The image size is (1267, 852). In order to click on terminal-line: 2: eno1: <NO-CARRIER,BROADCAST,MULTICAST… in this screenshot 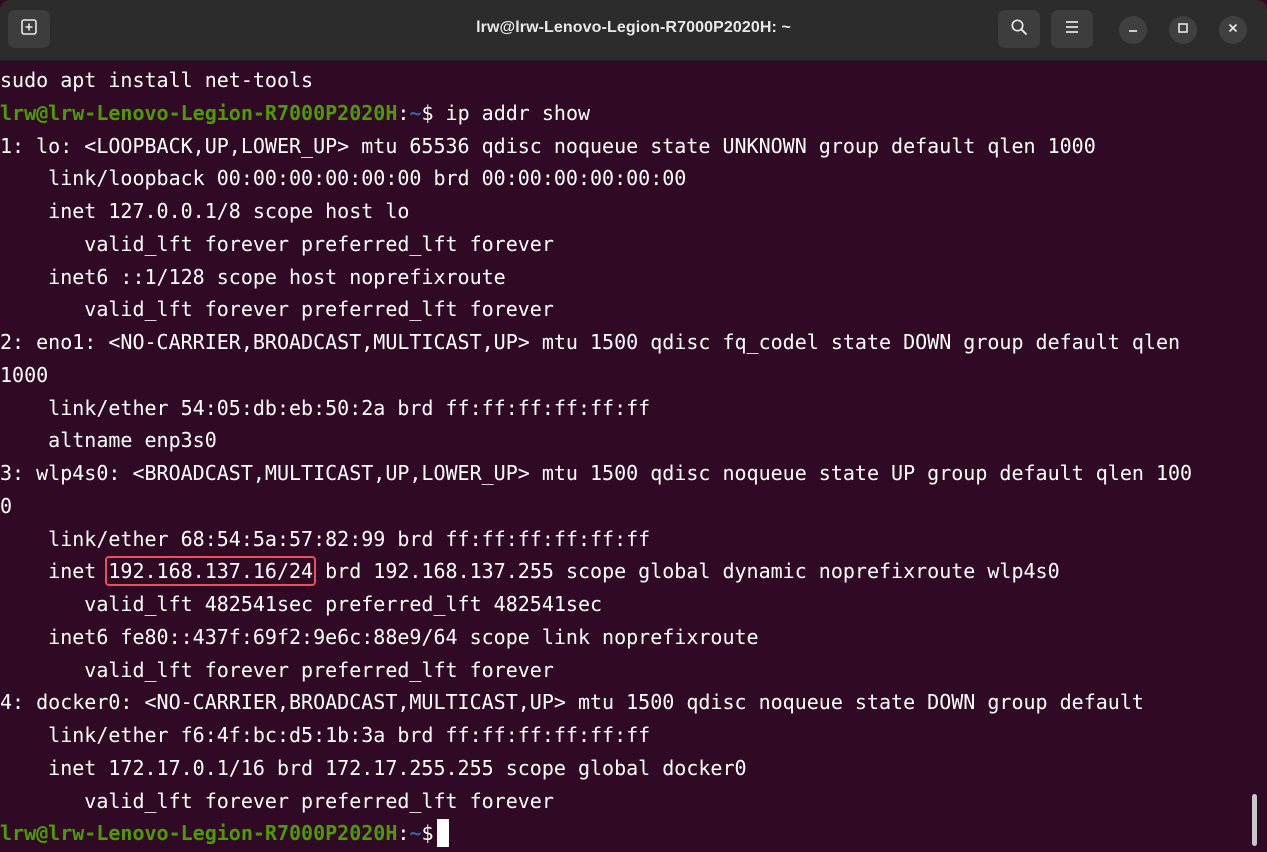, I will do `click(590, 342)`.